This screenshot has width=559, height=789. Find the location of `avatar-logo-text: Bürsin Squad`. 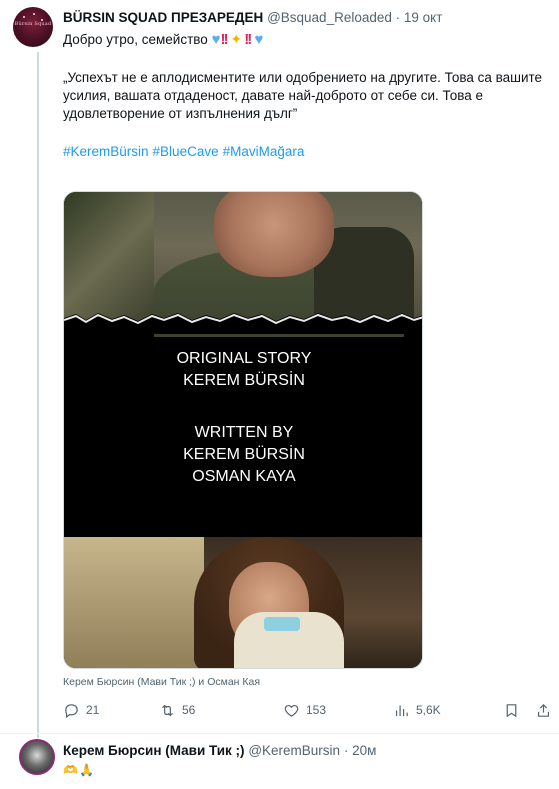

avatar-logo-text: Bürsin Squad is located at coordinates (33, 24).